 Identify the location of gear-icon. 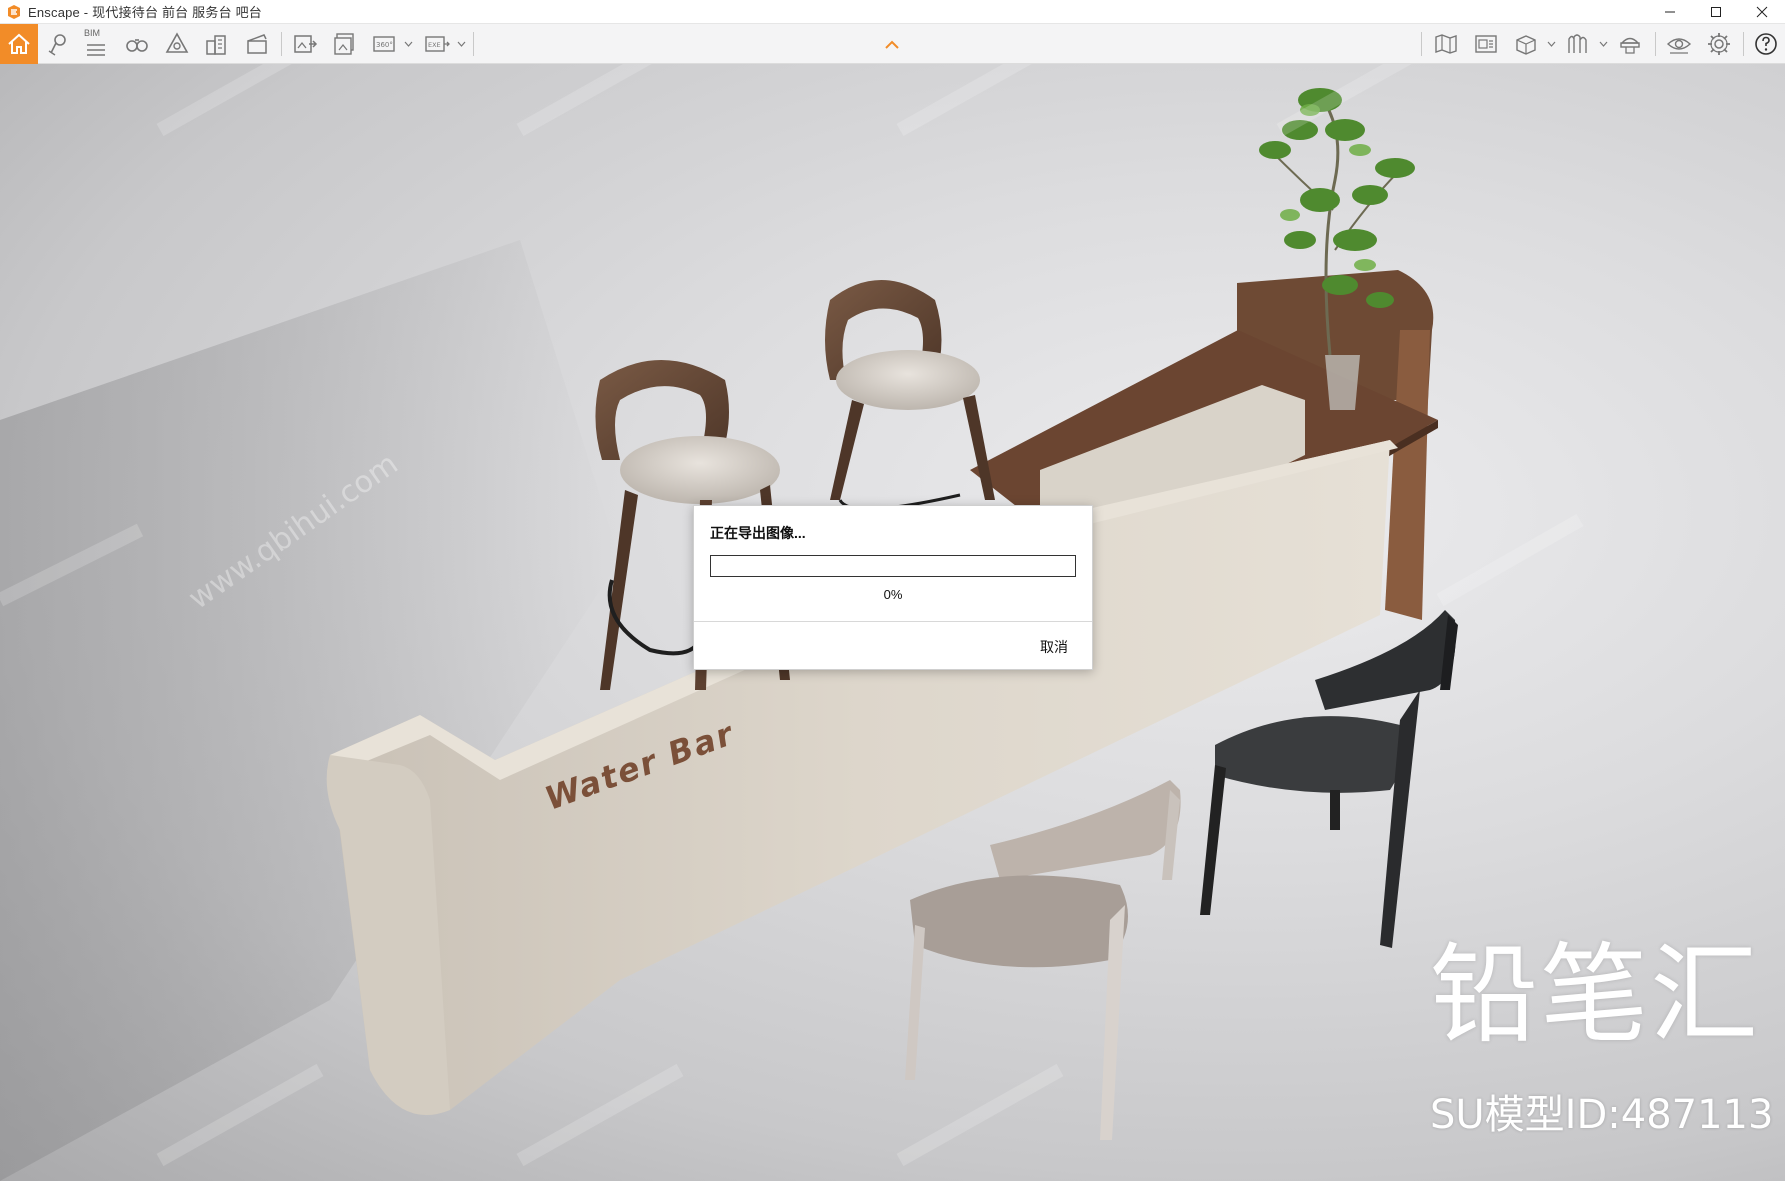
(1719, 44).